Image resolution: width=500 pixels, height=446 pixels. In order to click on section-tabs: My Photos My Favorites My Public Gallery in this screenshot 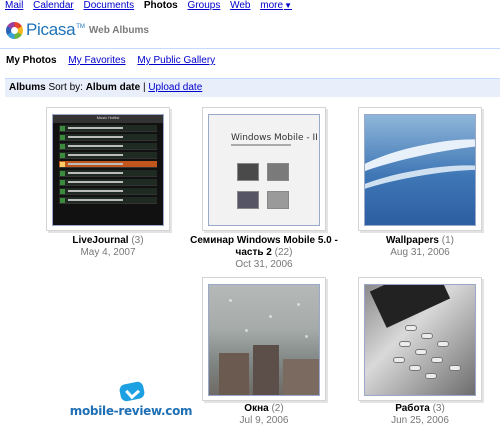, I will do `click(115, 60)`.